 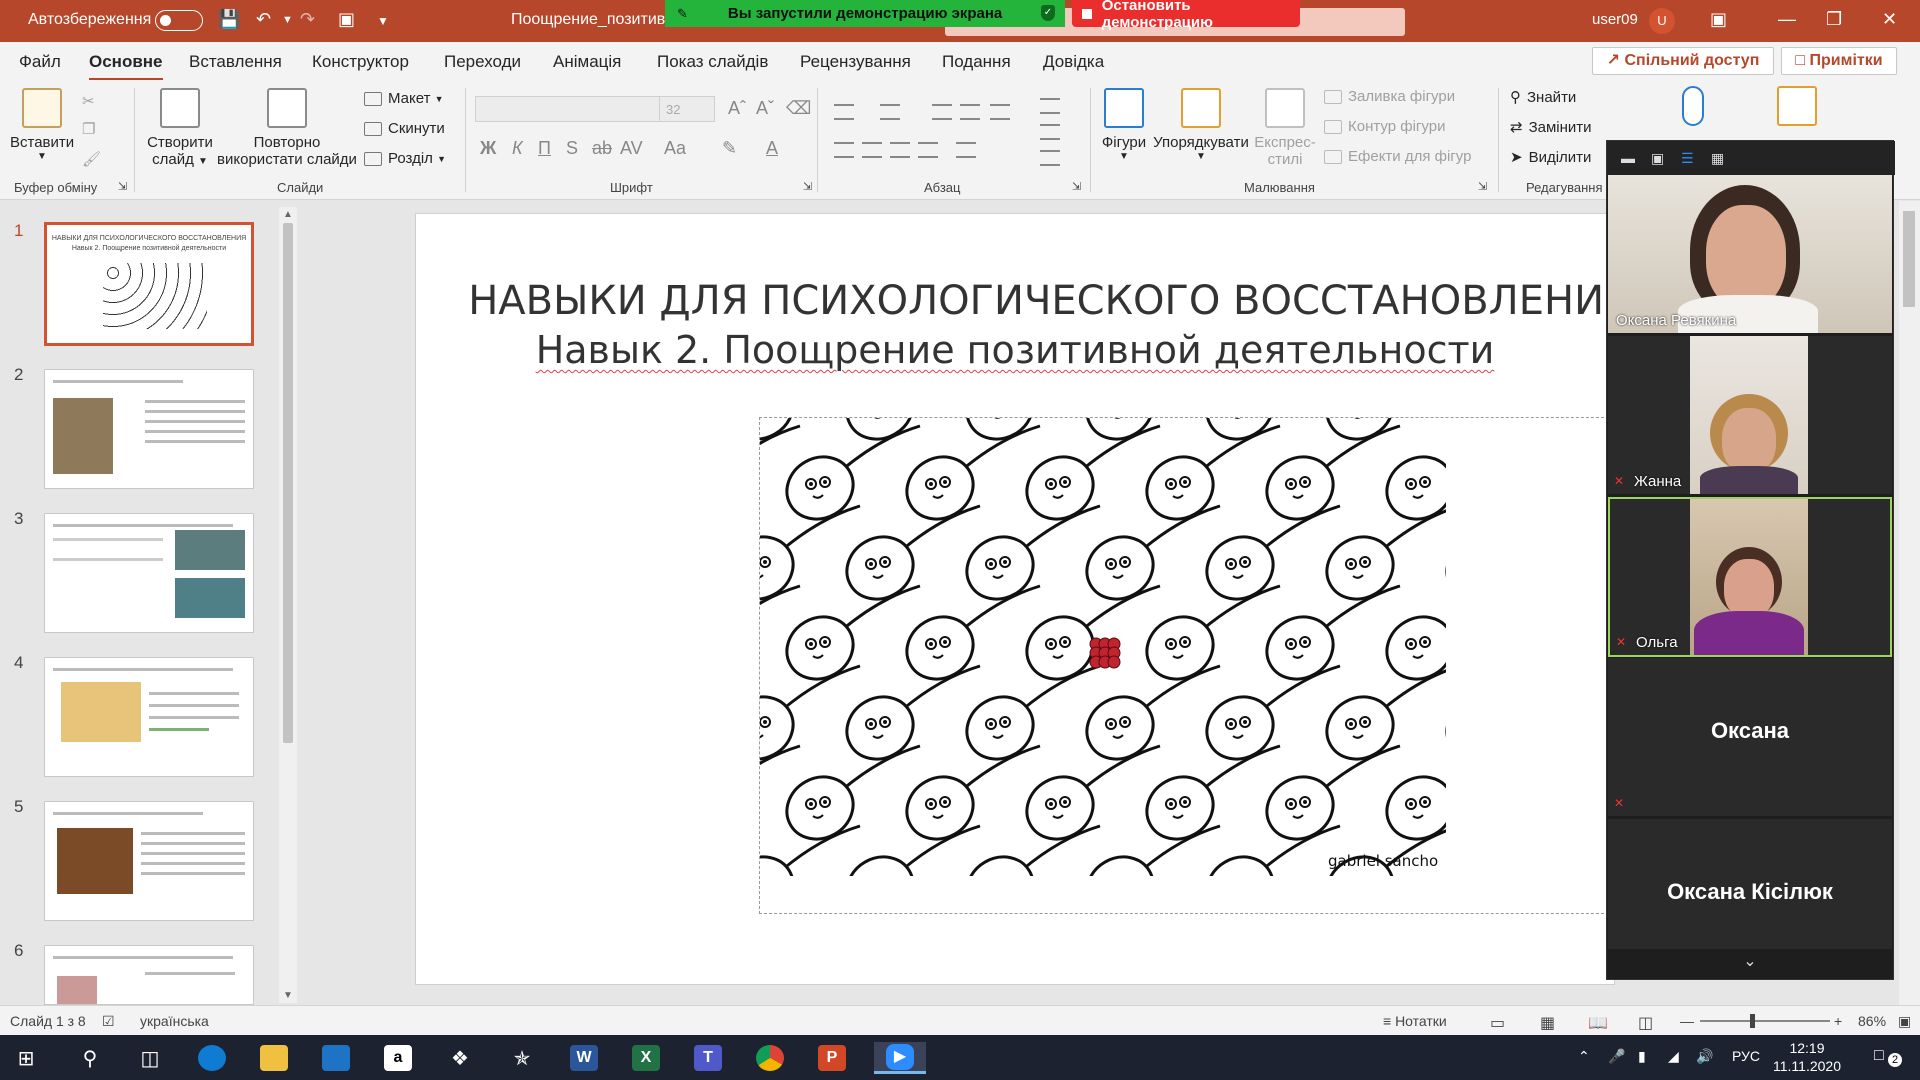 What do you see at coordinates (900, 1058) in the screenshot?
I see `zoom-app-icon: ▶` at bounding box center [900, 1058].